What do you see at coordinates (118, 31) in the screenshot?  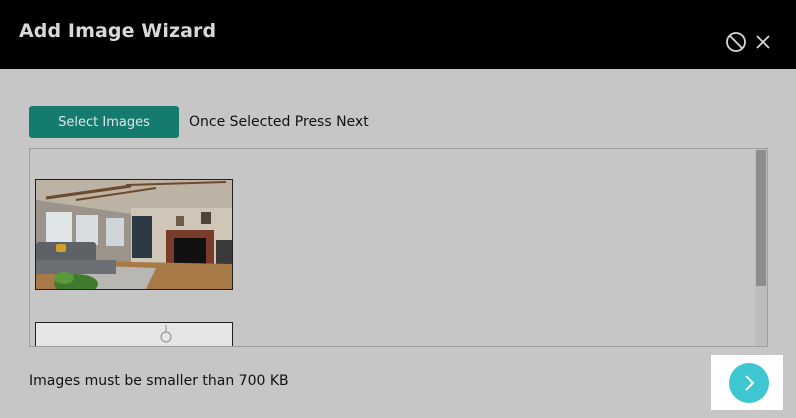 I see `dialog-title: Add Image Wizard` at bounding box center [118, 31].